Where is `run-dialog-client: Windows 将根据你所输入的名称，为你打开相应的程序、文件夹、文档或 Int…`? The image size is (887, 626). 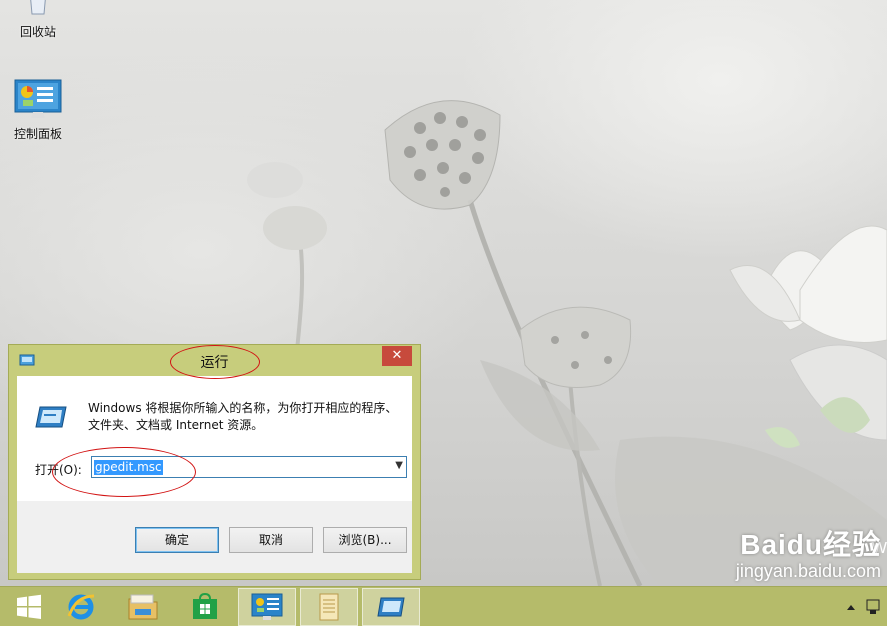
run-dialog-client: Windows 将根据你所输入的名称，为你打开相应的程序、文件夹、文档或 Int… is located at coordinates (214, 474).